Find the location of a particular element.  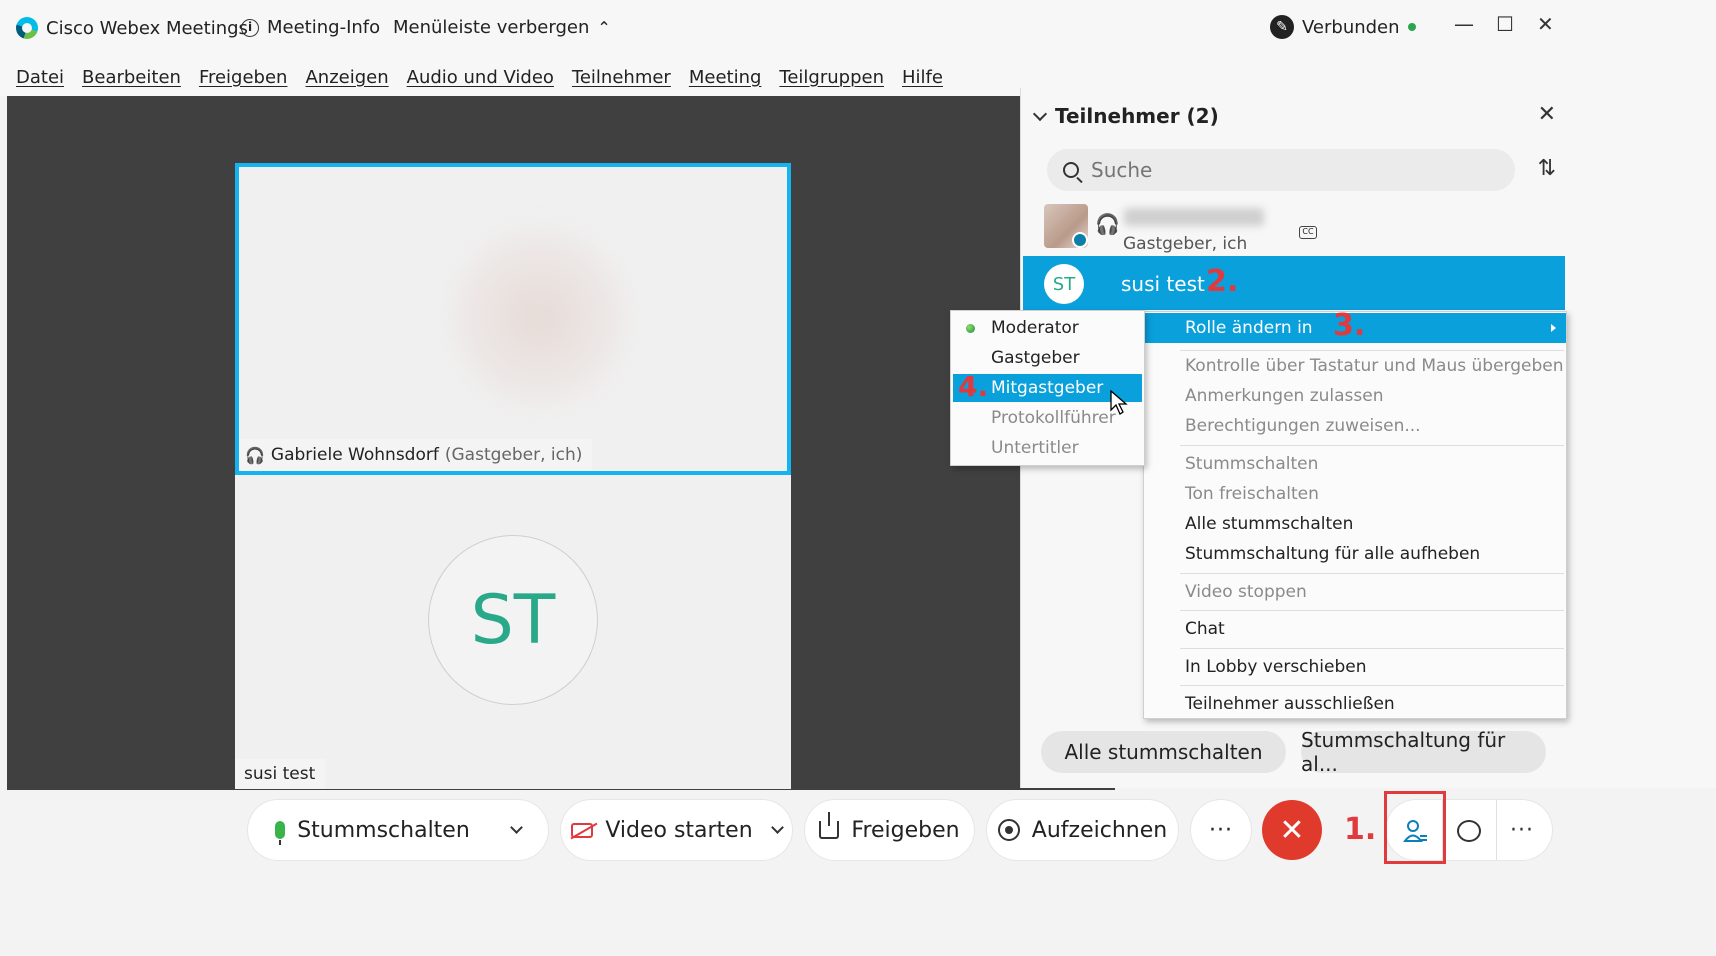

role-cohost-label: Mitgastgeber is located at coordinates (1047, 388).